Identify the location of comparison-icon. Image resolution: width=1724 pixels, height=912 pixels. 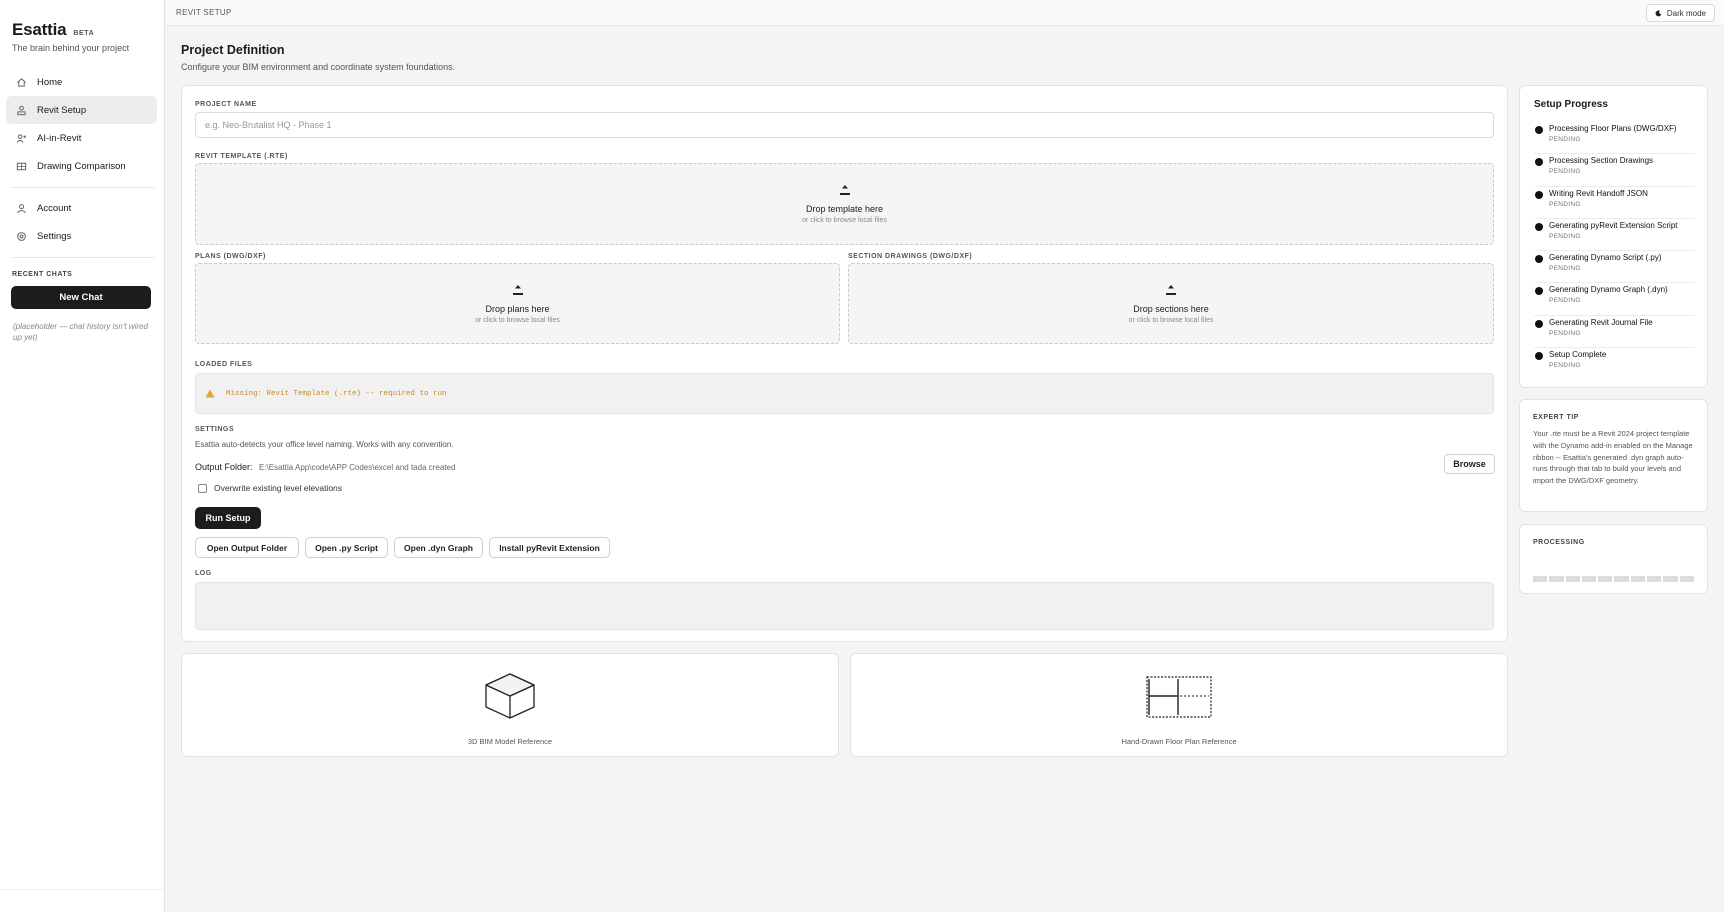
(21, 166).